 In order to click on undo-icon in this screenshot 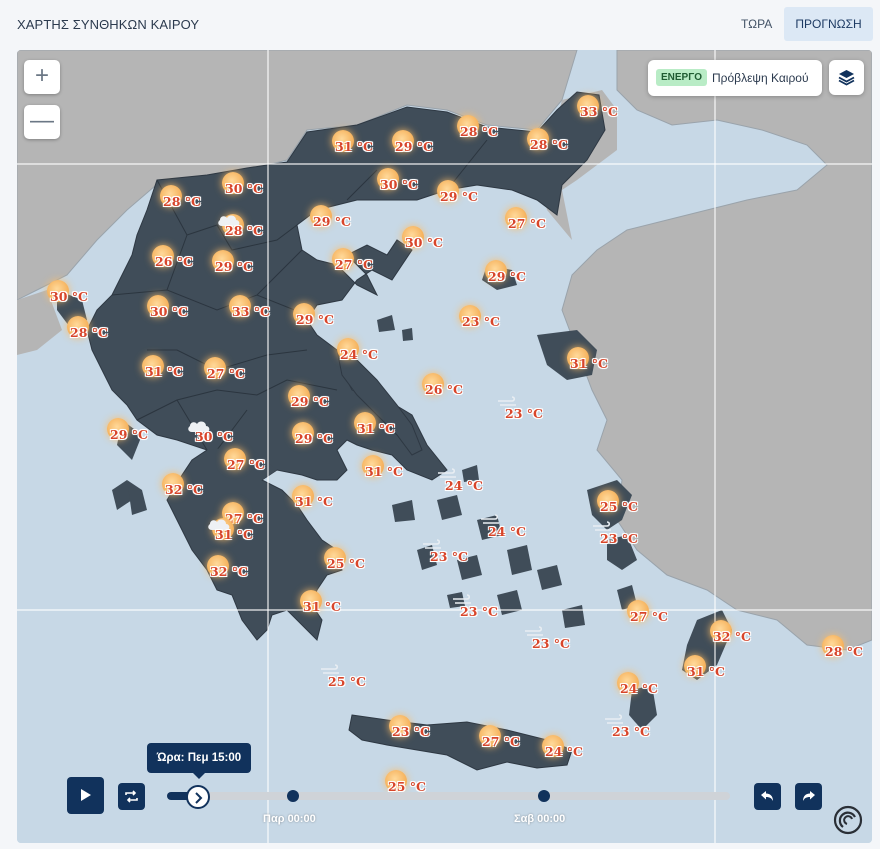, I will do `click(767, 796)`.